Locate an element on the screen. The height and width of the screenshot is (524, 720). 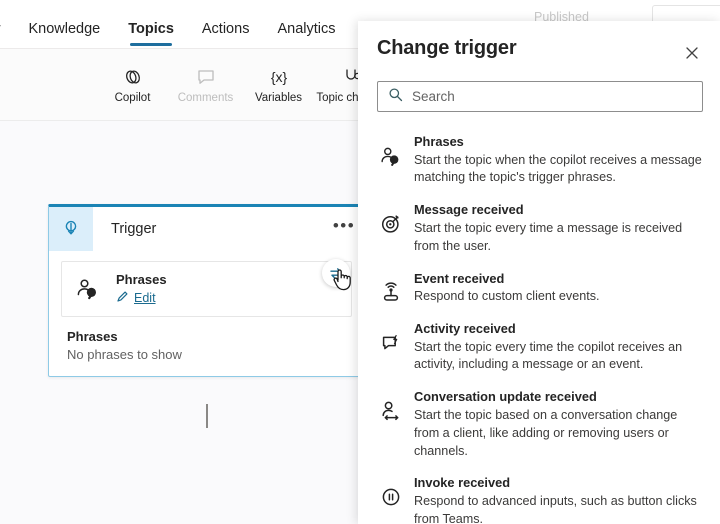
broadcast-icon is located at coordinates (391, 287).